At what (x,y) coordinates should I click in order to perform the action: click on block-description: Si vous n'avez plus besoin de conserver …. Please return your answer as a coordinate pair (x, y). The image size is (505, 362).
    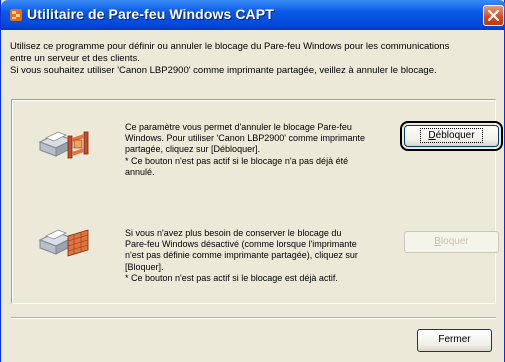
    Looking at the image, I should click on (241, 256).